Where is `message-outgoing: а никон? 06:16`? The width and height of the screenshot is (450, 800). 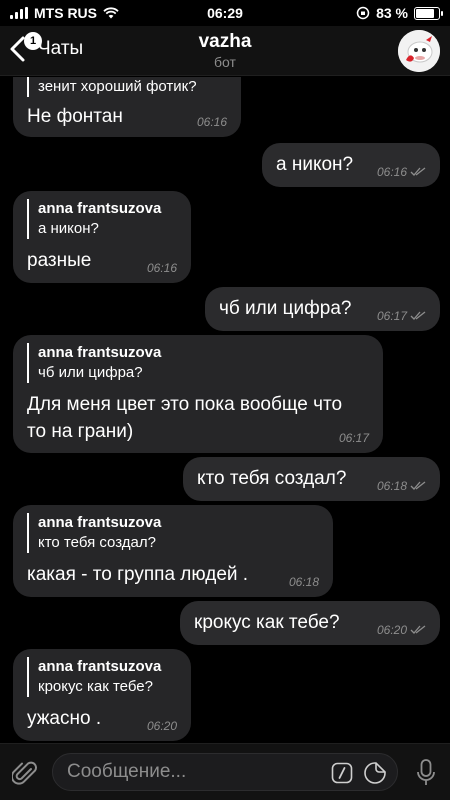
message-outgoing: а никон? 06:16 is located at coordinates (351, 165).